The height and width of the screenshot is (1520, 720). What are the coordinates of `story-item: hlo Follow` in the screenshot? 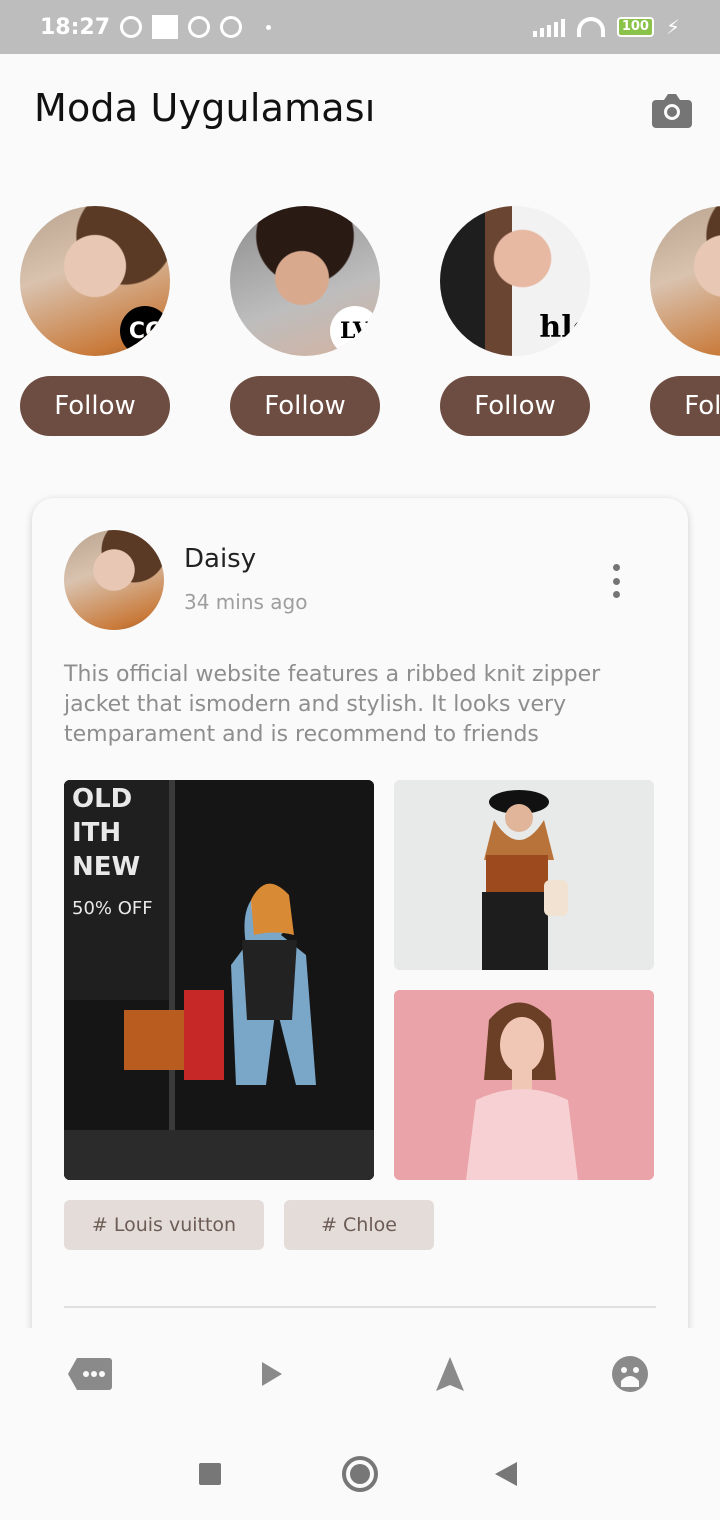 It's located at (515, 321).